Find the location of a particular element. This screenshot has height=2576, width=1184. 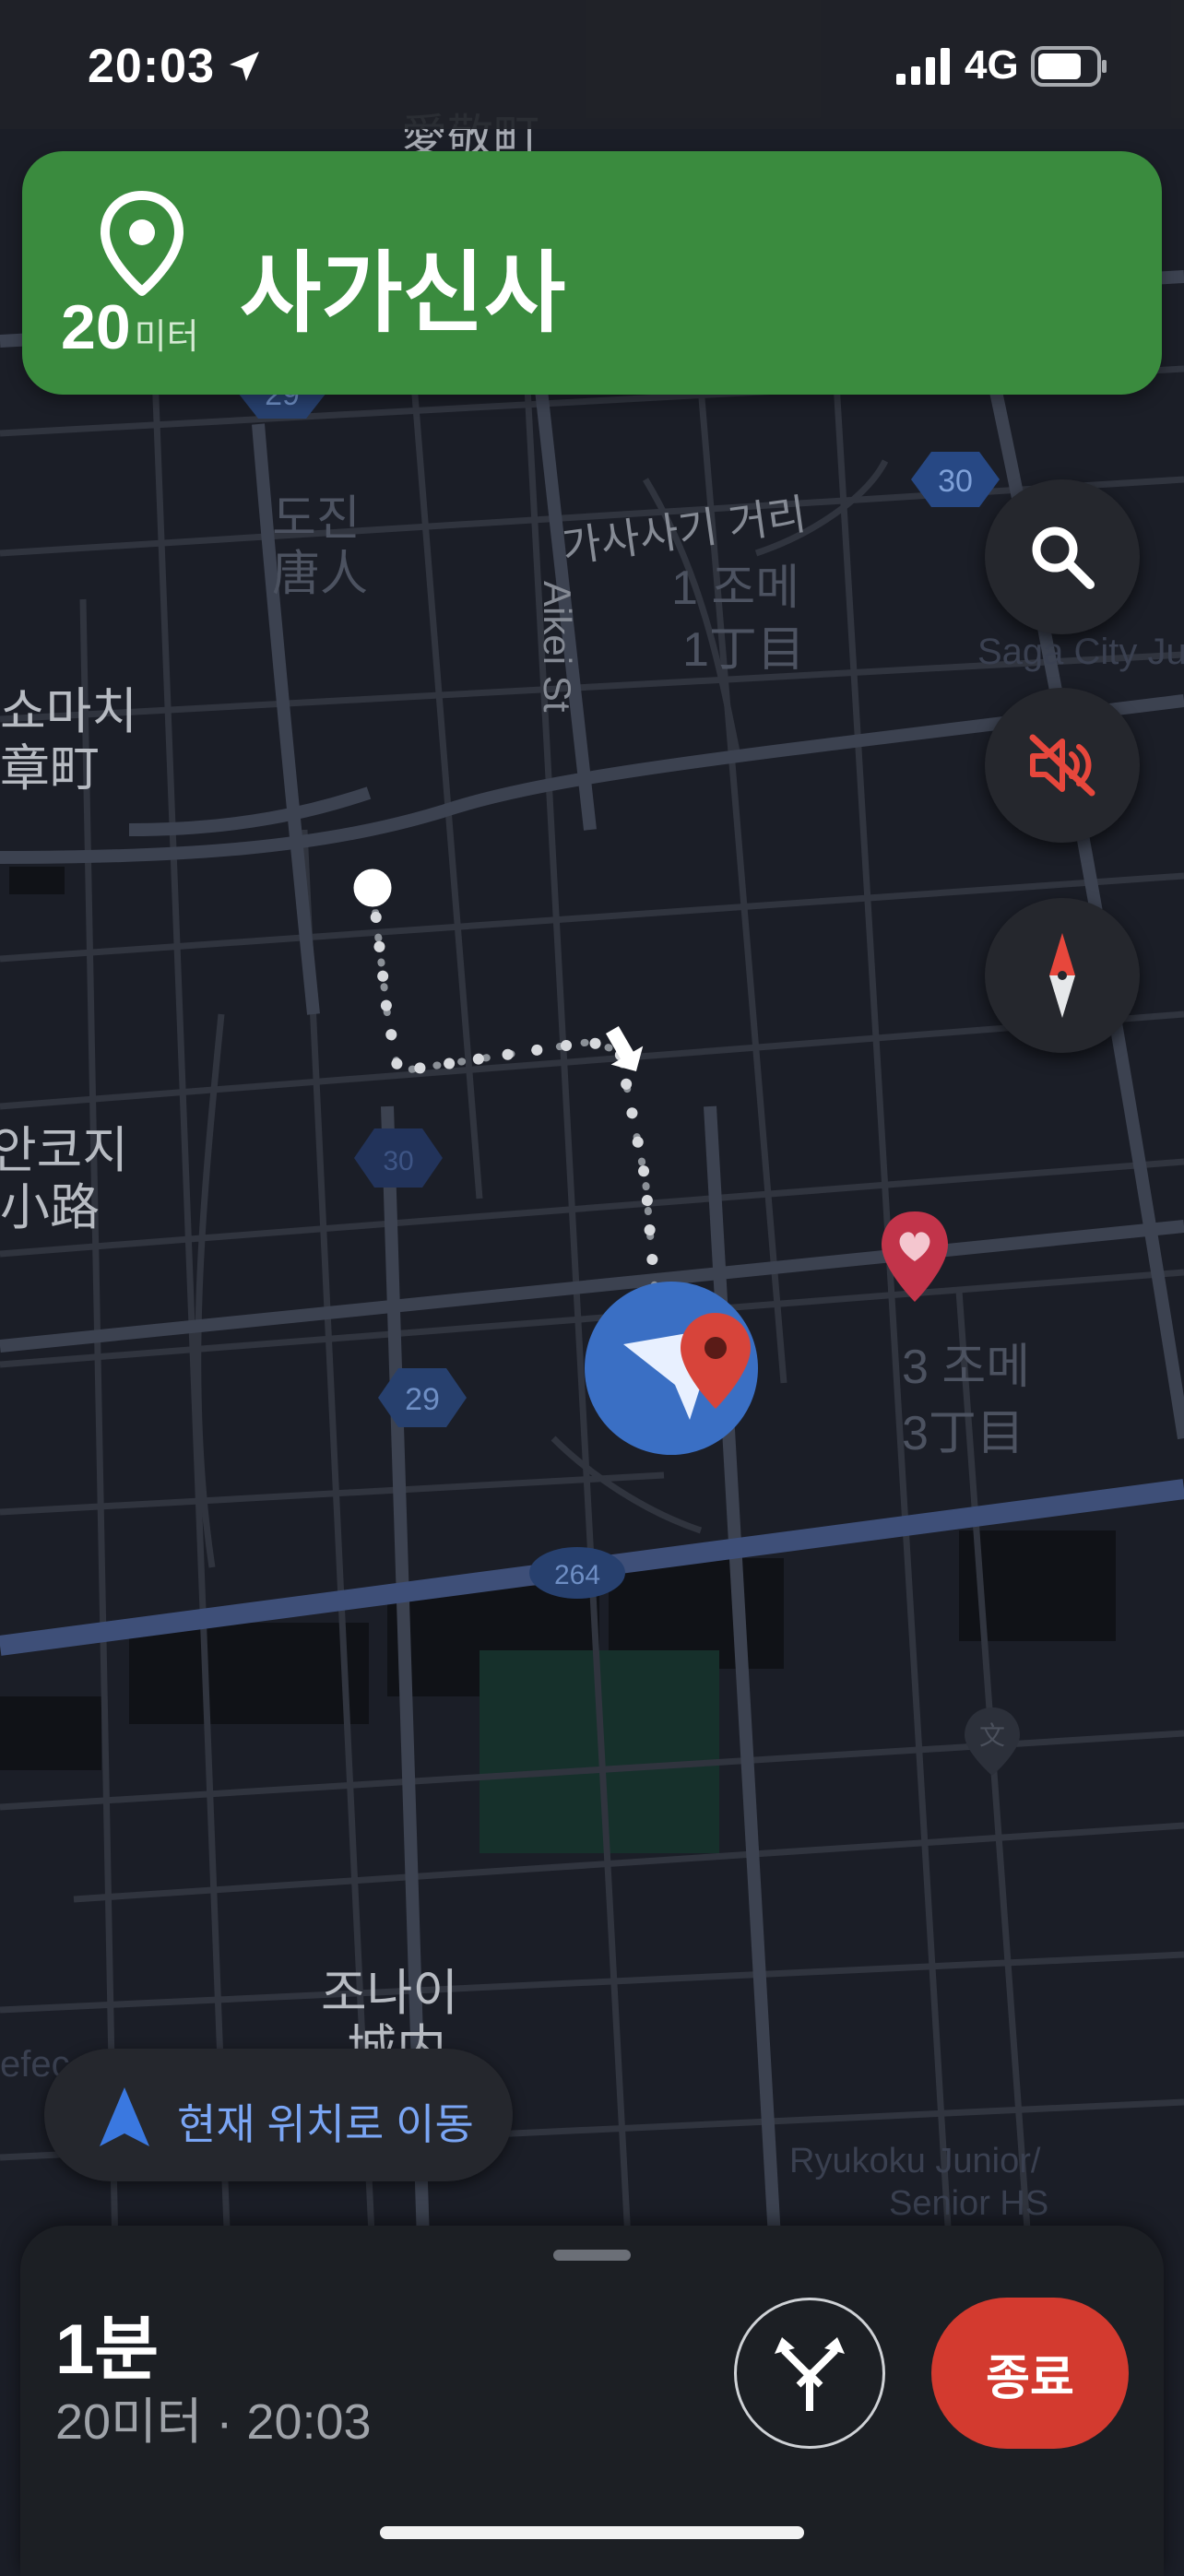

search-button is located at coordinates (1062, 556).